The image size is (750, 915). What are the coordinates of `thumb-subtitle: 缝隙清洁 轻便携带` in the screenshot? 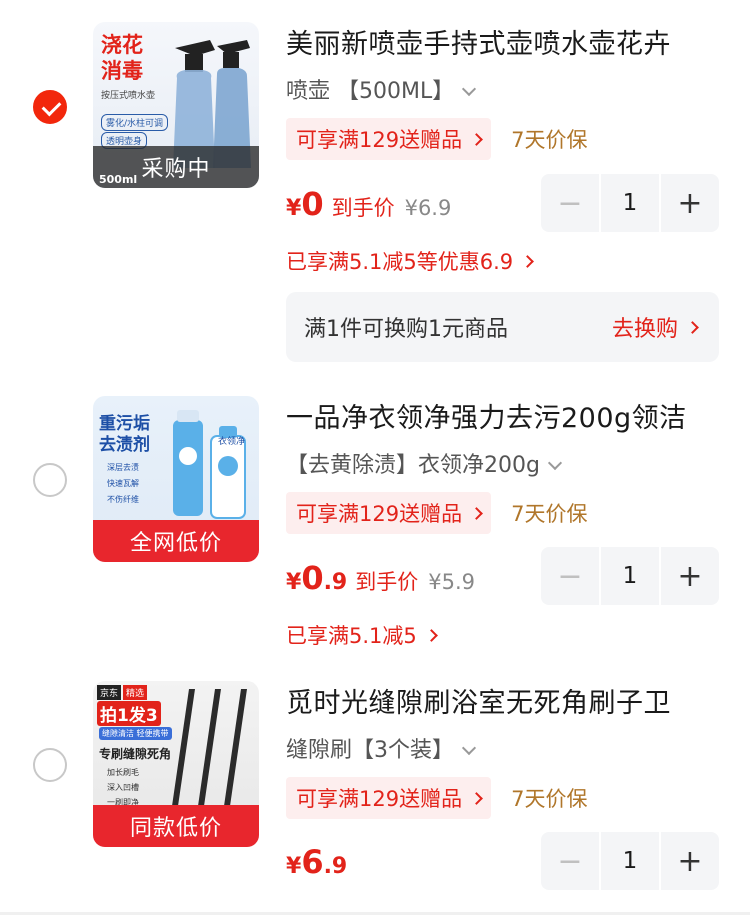 It's located at (135, 733).